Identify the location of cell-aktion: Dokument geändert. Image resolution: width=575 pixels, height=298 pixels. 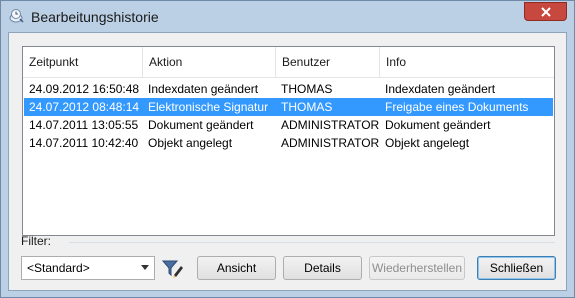
(201, 125).